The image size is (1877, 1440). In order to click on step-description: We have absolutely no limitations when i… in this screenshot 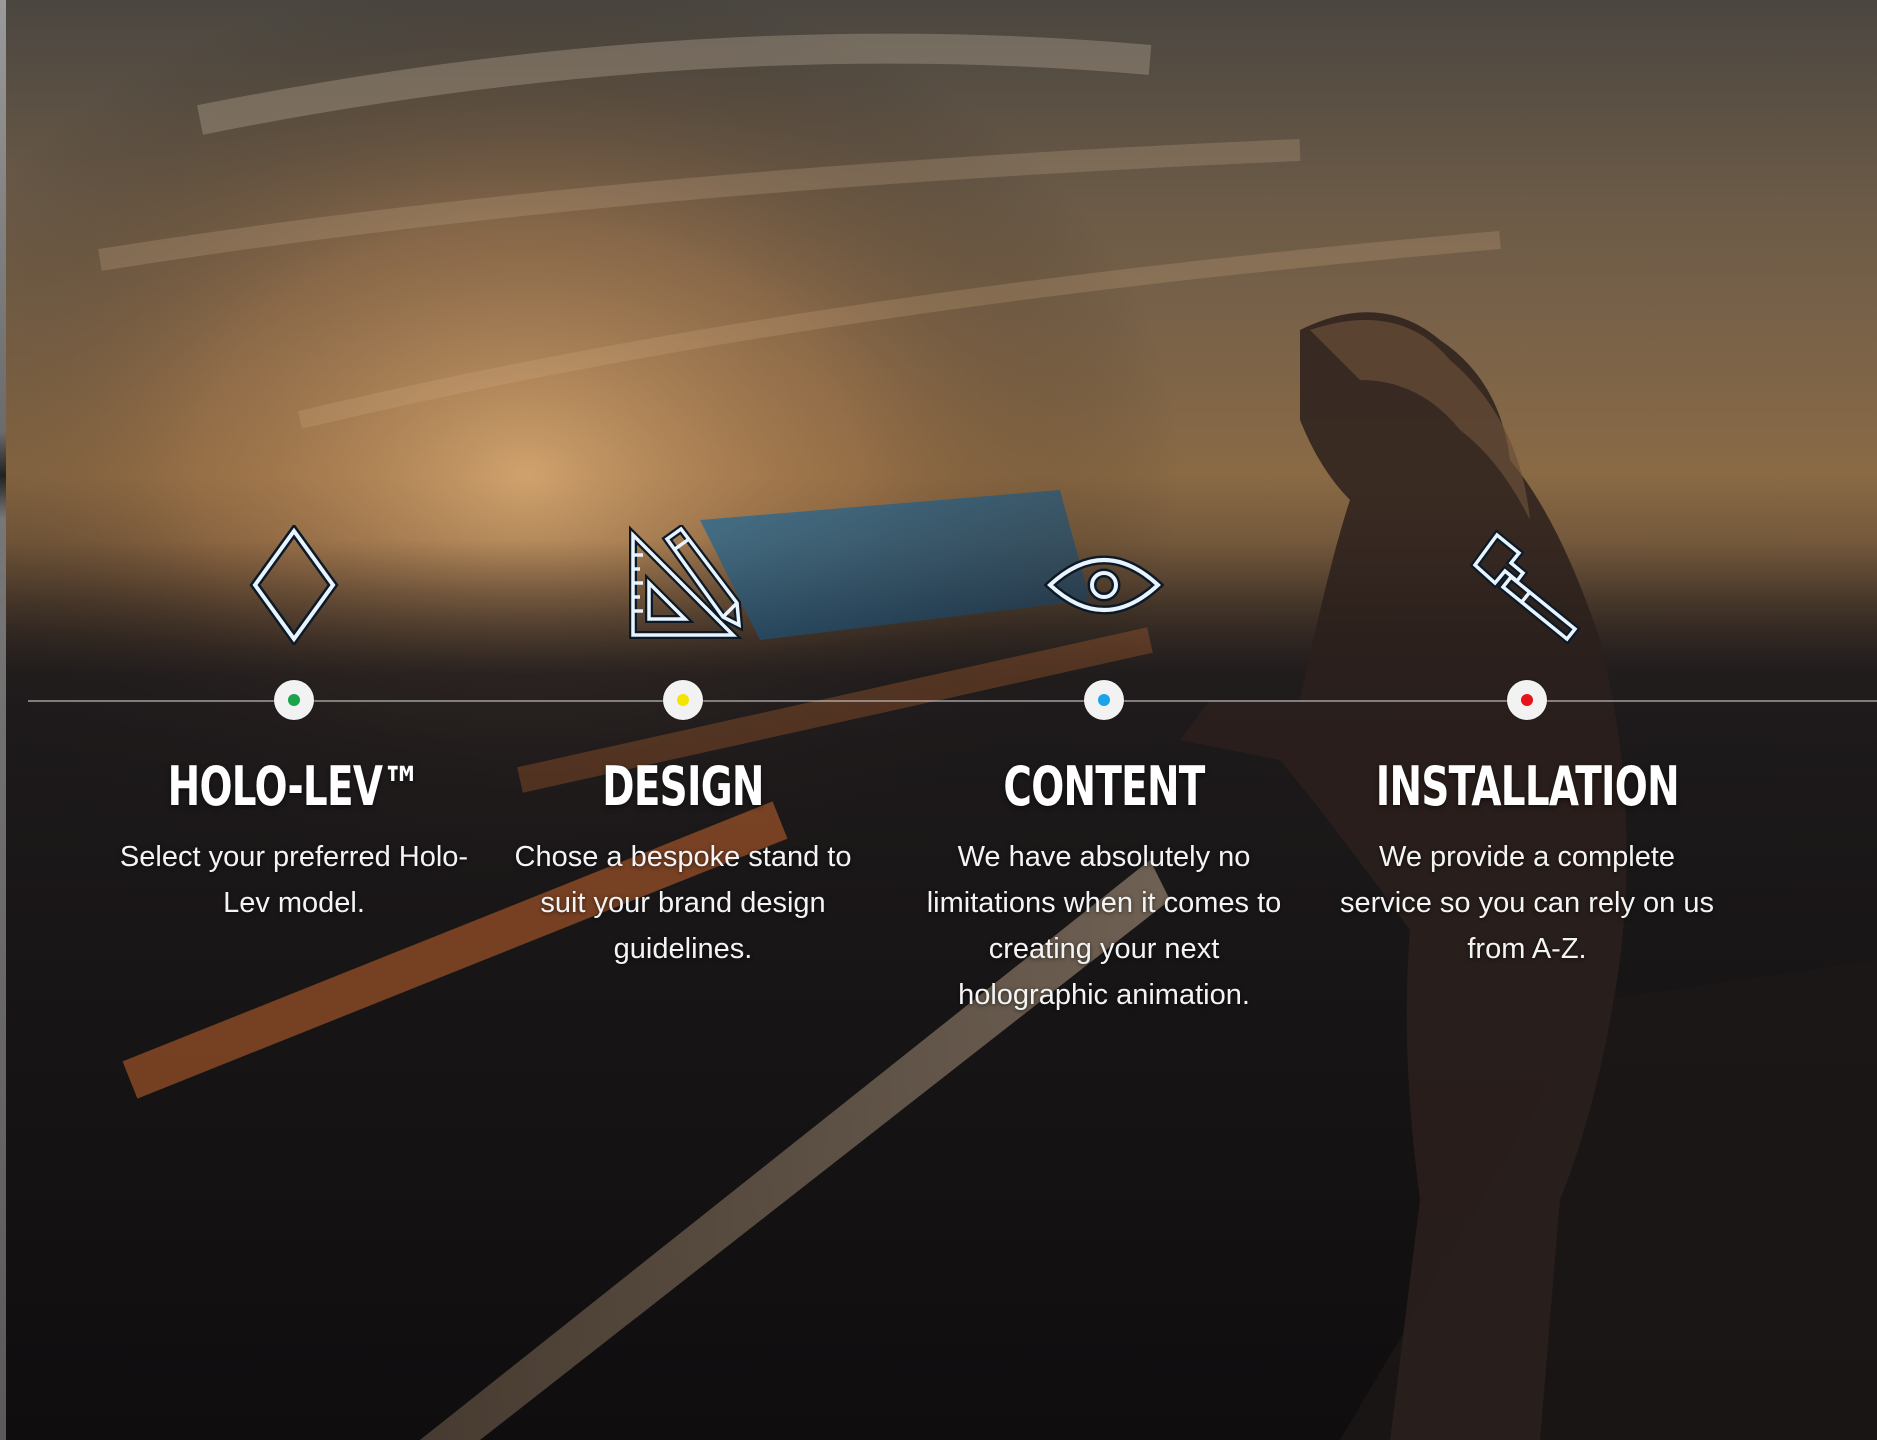, I will do `click(1104, 926)`.